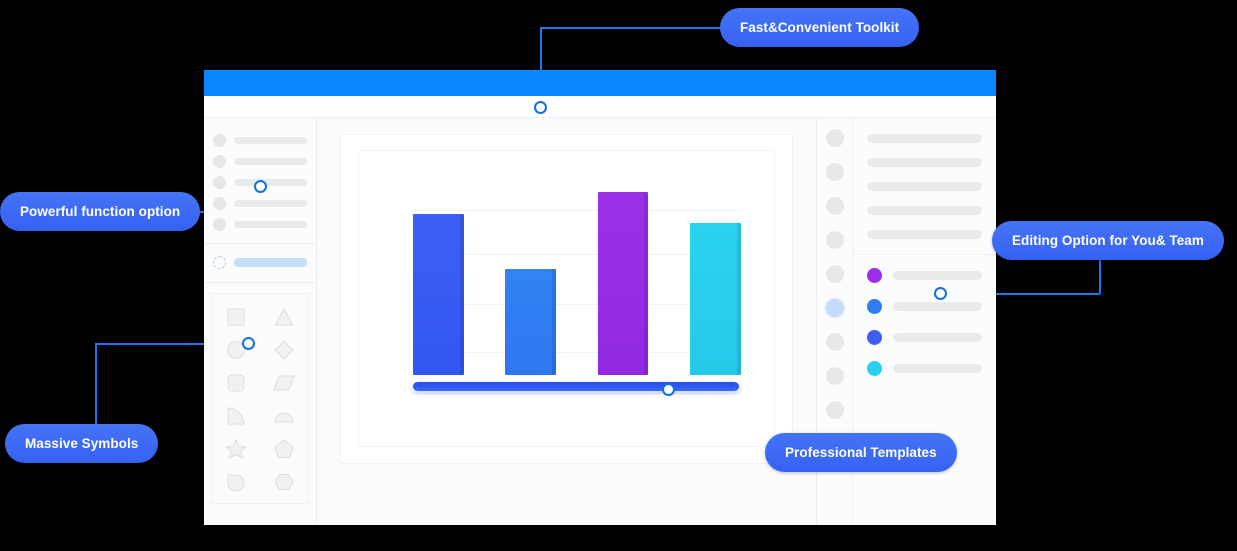 The width and height of the screenshot is (1237, 551). What do you see at coordinates (1108, 240) in the screenshot?
I see `callout-editing-option: Editing Option for You& Team` at bounding box center [1108, 240].